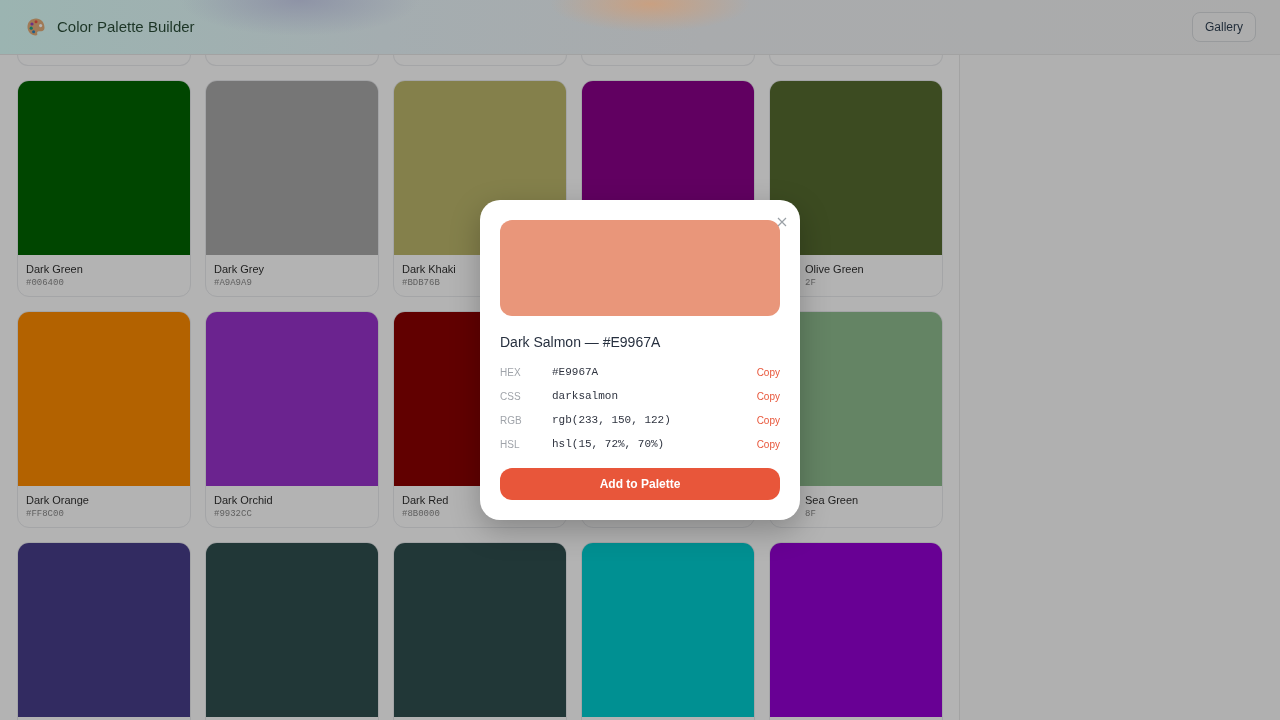  Describe the element at coordinates (609, 444) in the screenshot. I see `format-value: hsl(15, 72%, 70%)` at that location.